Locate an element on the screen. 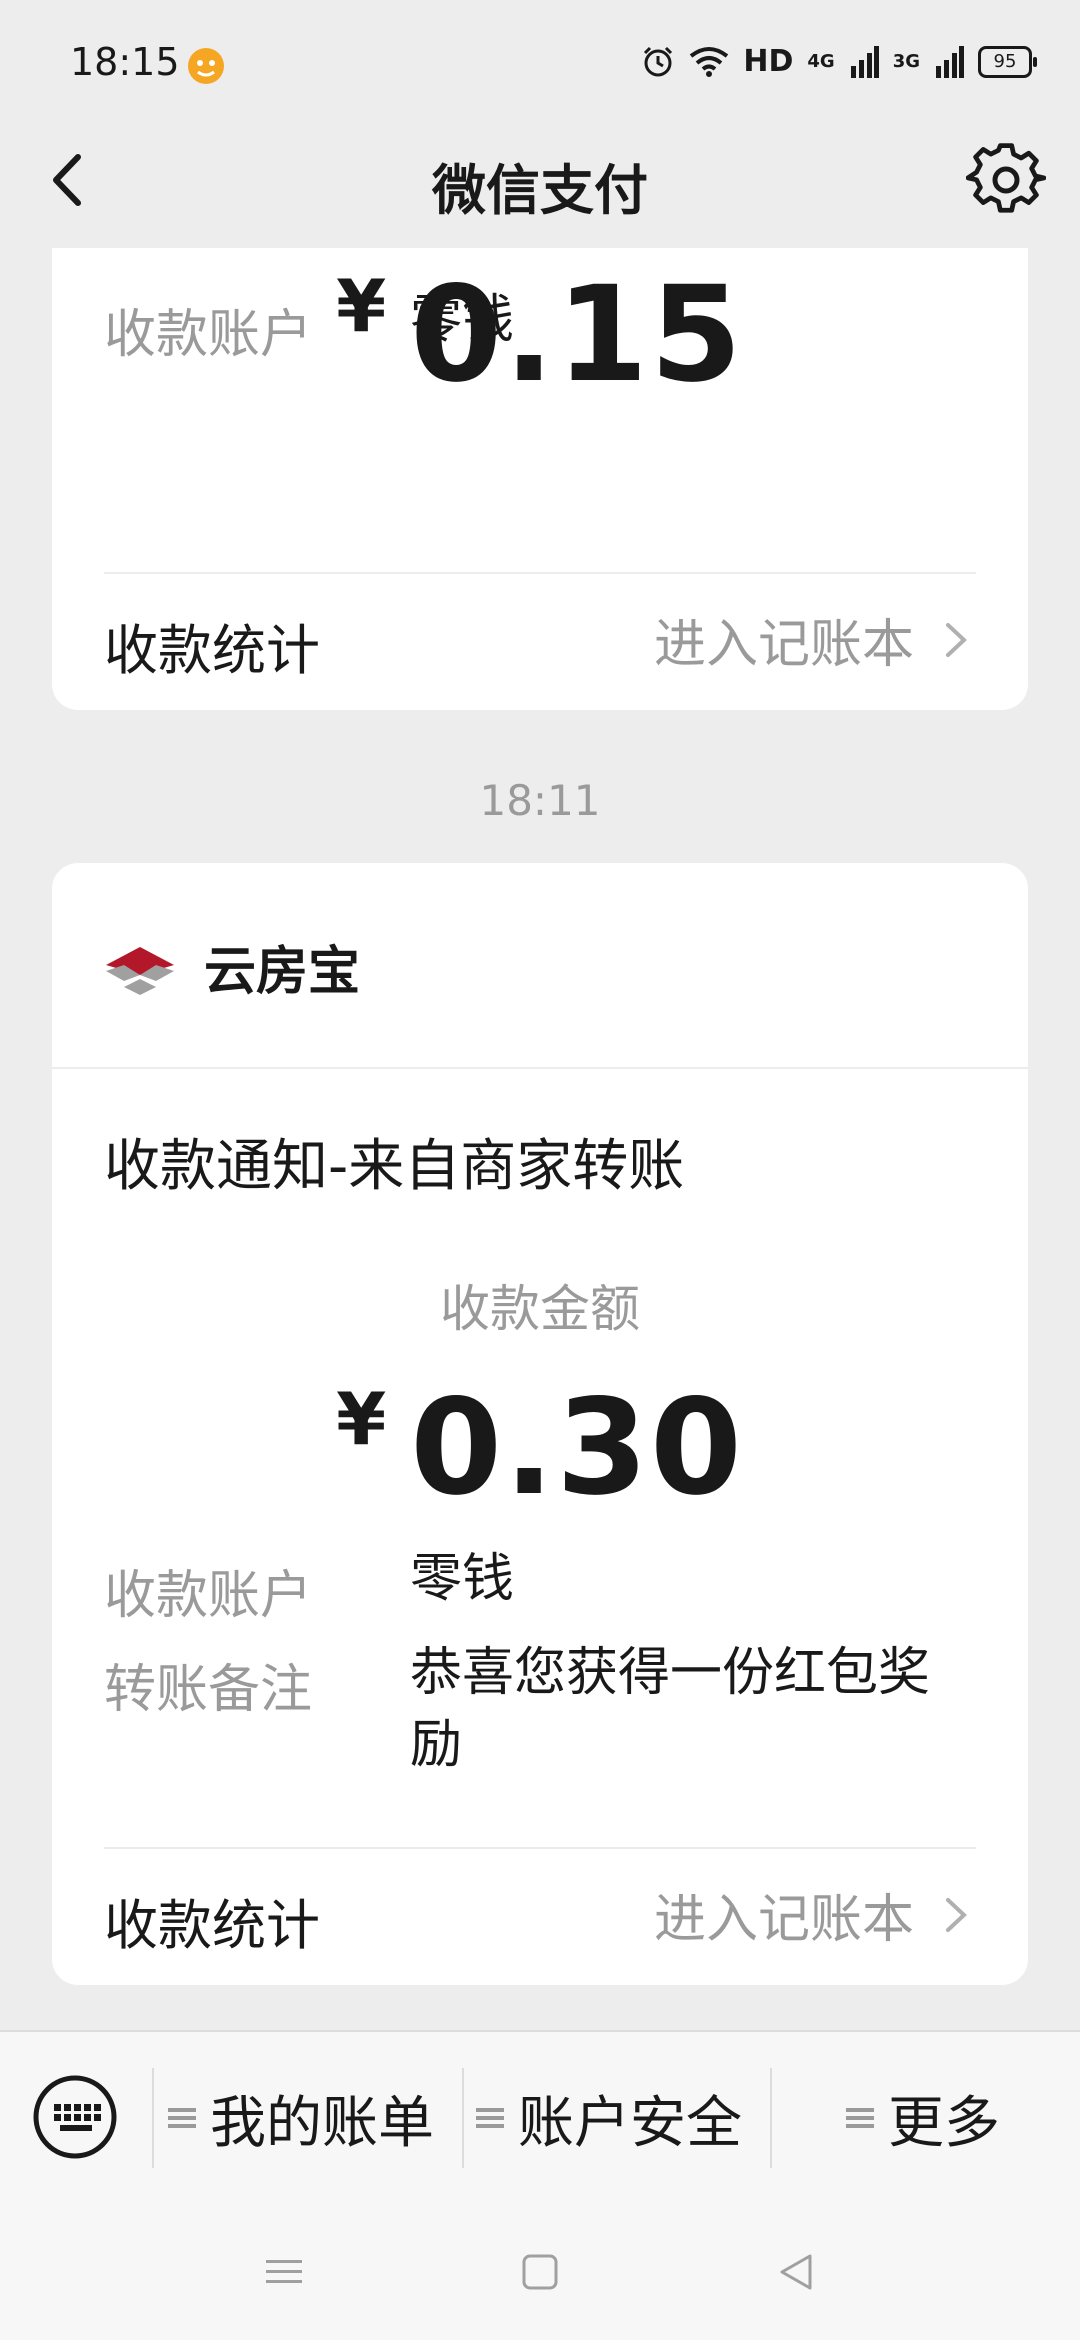  home-icon is located at coordinates (540, 2272).